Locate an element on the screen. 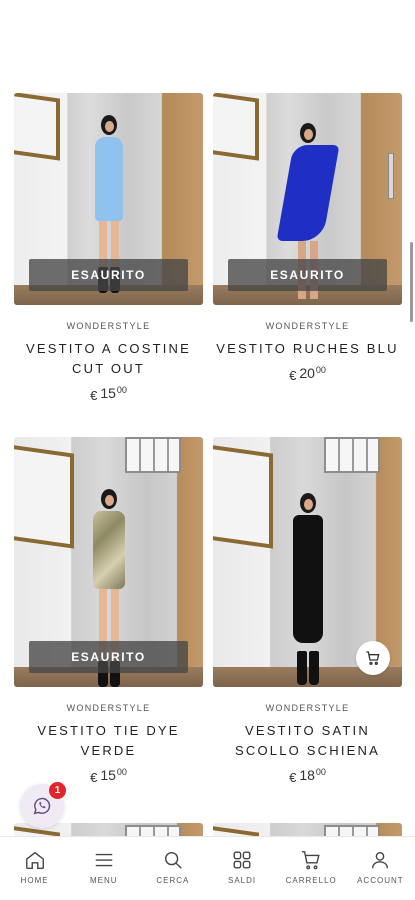 The height and width of the screenshot is (900, 415). scrollbar is located at coordinates (411, 282).